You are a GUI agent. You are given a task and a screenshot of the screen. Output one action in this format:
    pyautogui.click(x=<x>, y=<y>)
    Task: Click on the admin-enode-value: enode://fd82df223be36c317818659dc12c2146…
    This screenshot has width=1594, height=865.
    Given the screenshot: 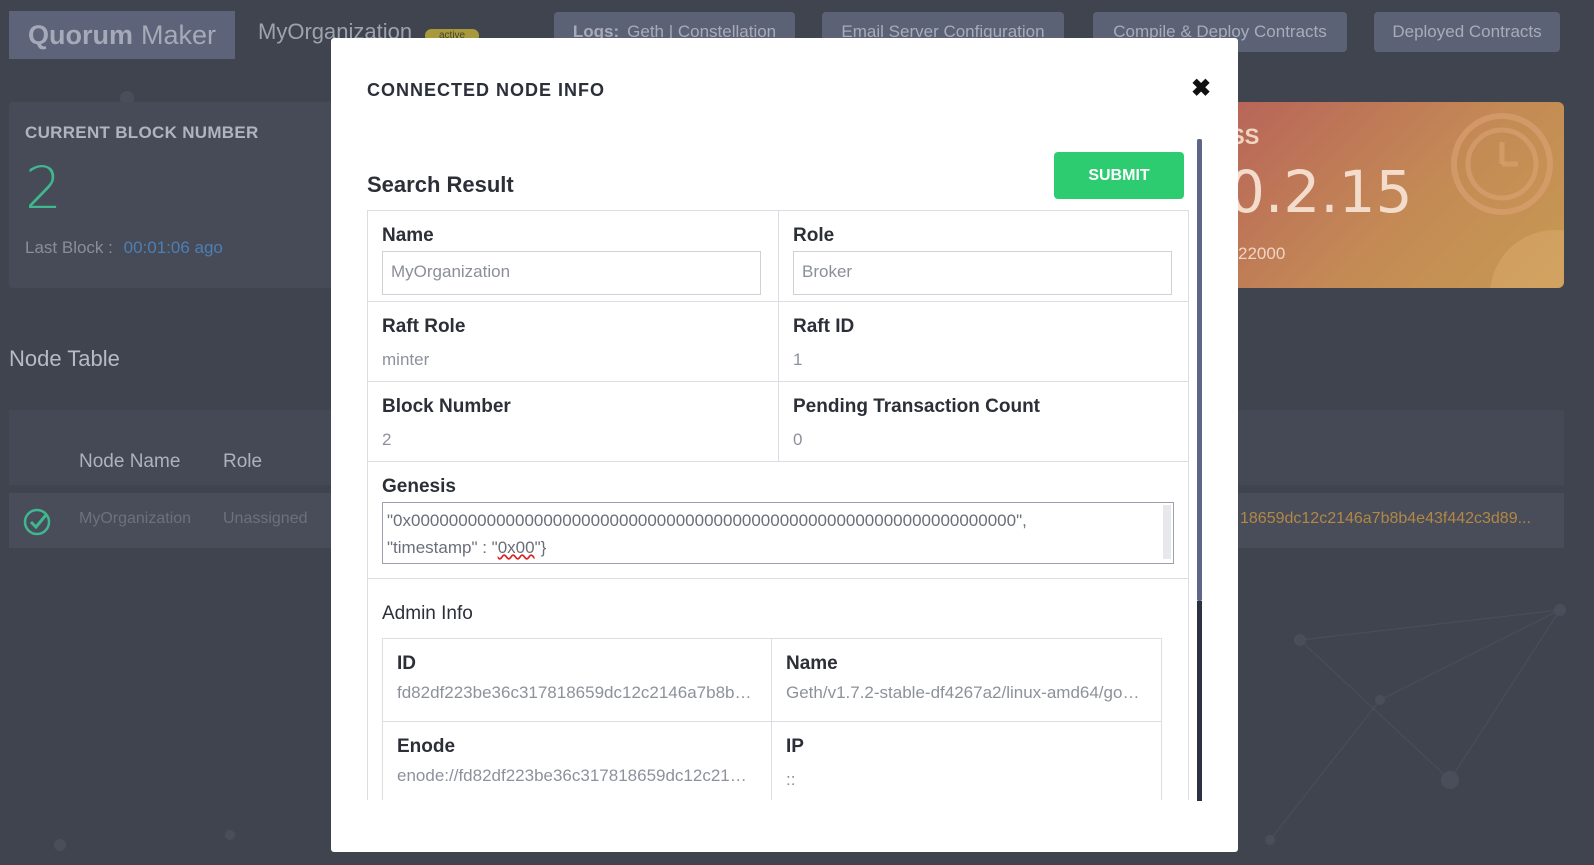 What is the action you would take?
    pyautogui.click(x=575, y=775)
    